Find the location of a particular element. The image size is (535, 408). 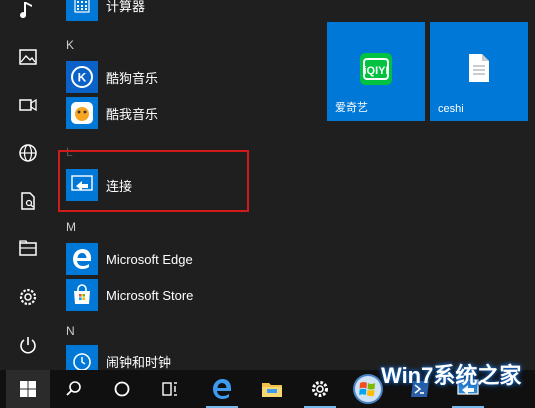

search-button is located at coordinates (74, 389).